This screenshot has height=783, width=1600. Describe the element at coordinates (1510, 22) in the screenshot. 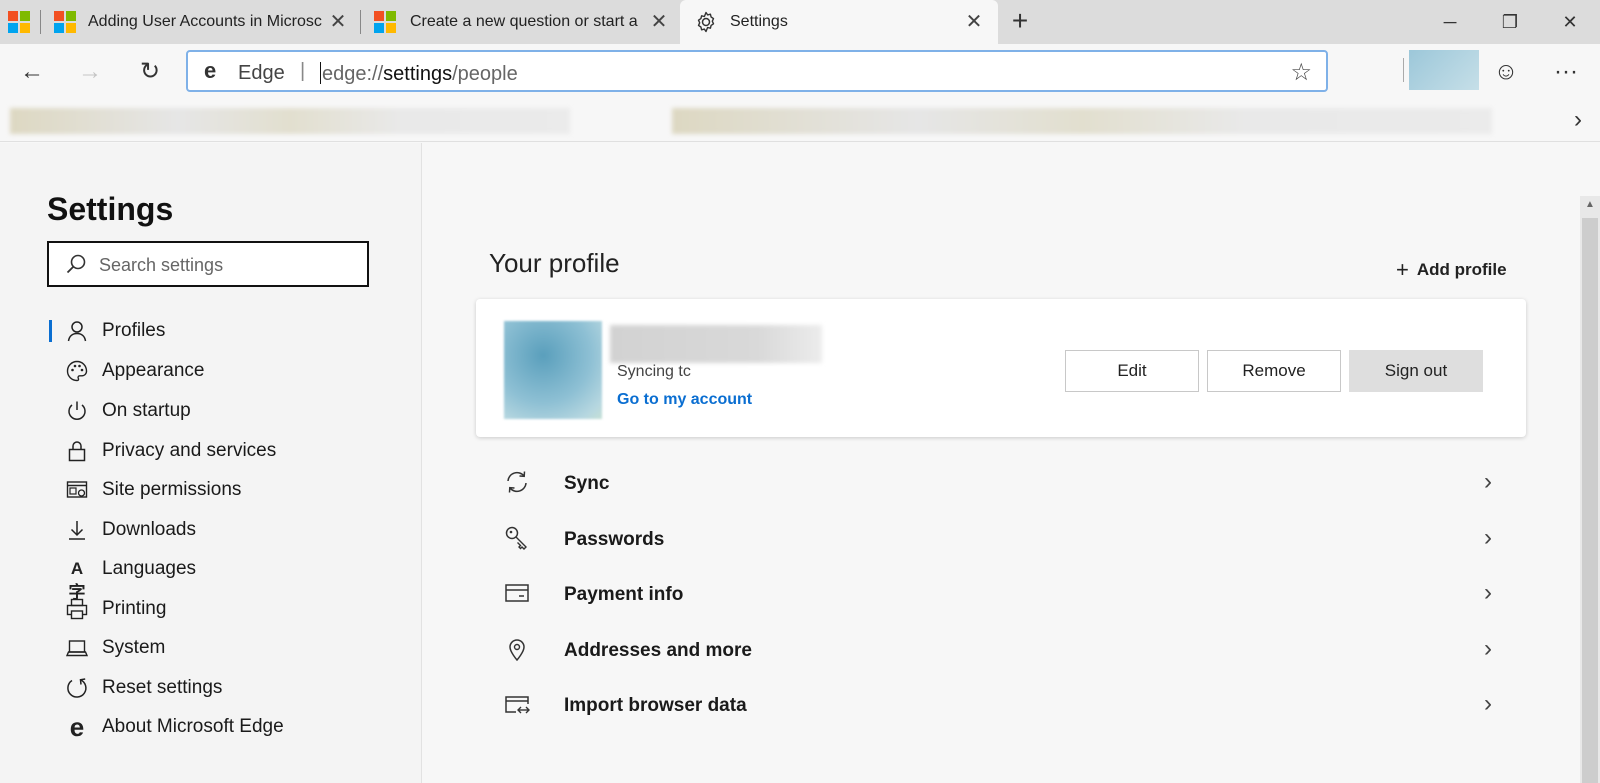

I see `restore-button: ❐` at that location.